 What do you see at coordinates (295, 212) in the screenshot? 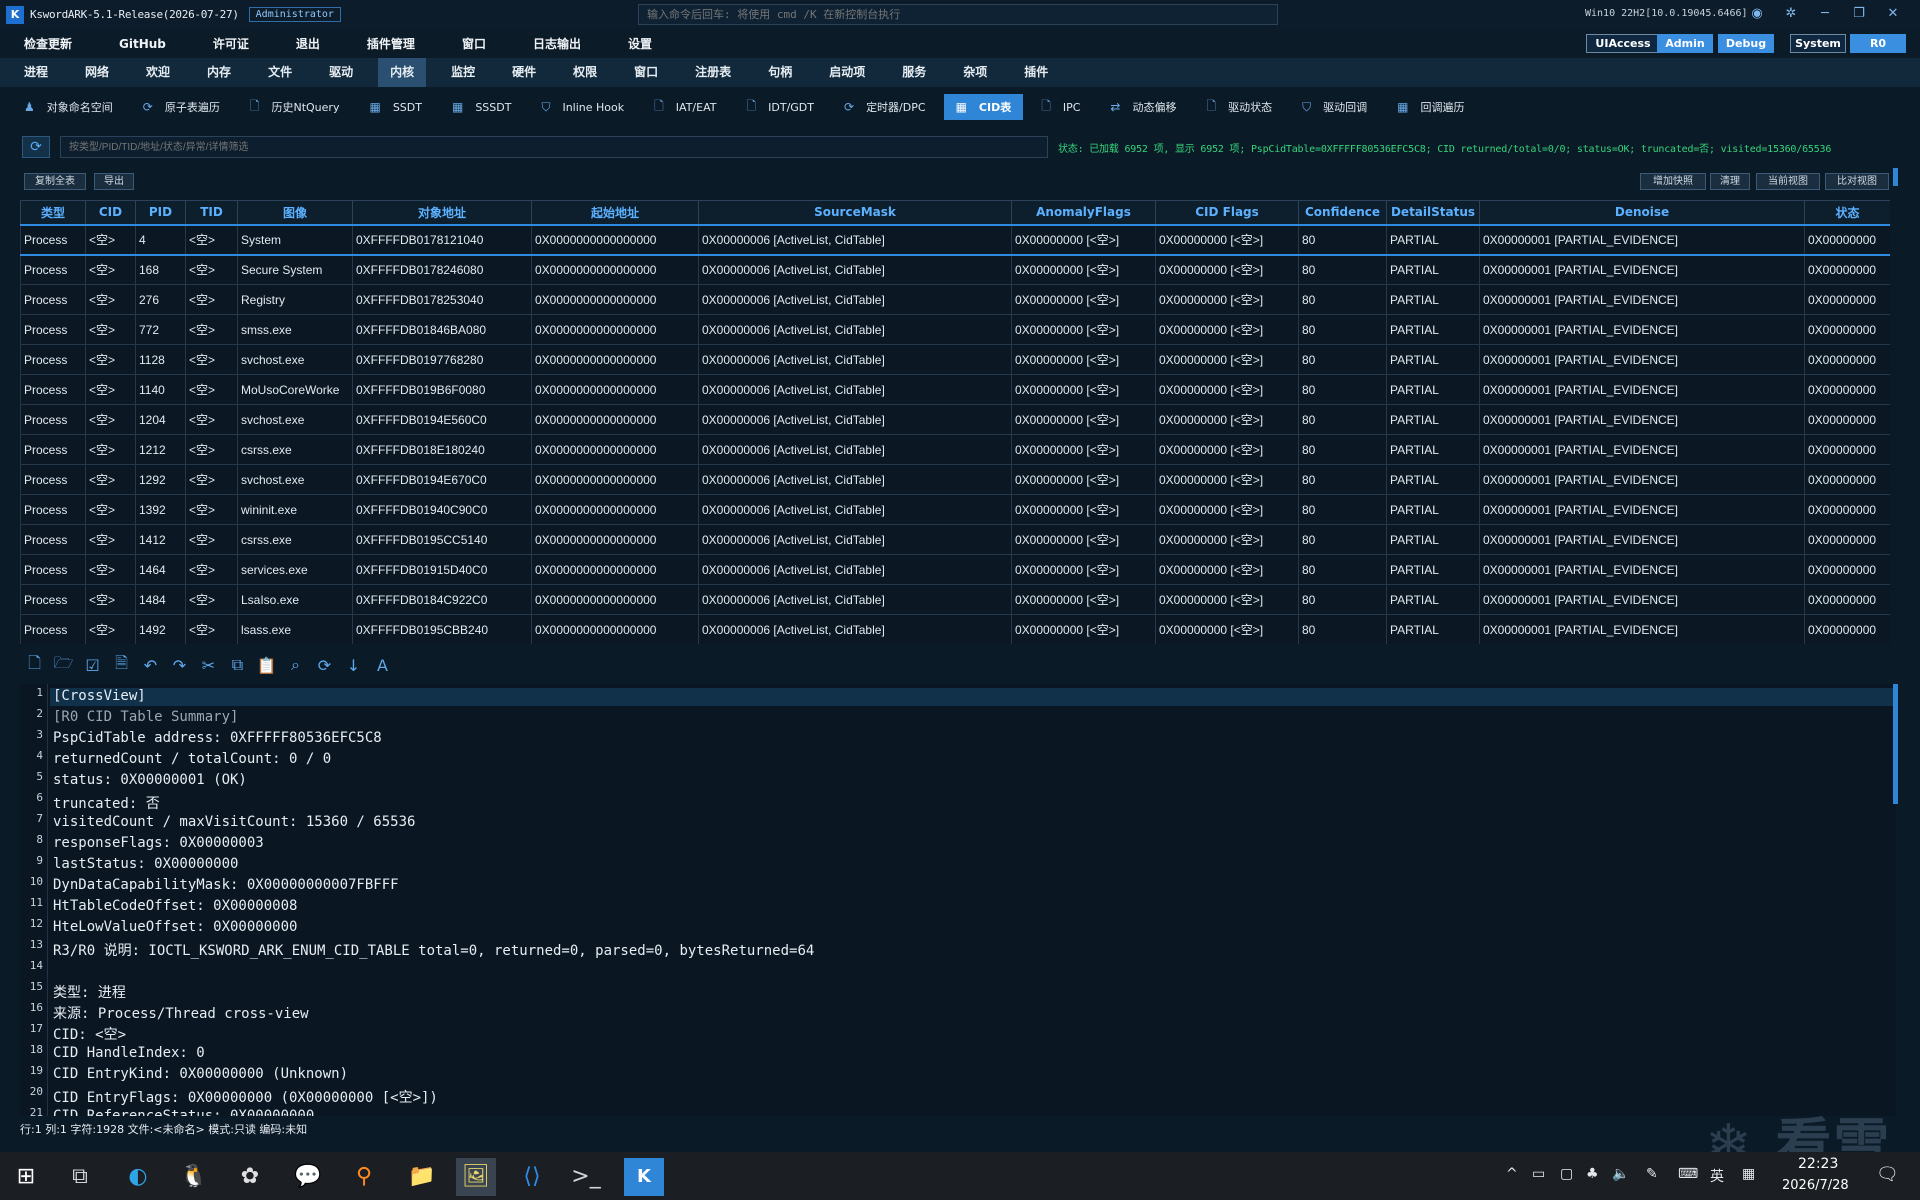
I see `column-header: 图像` at bounding box center [295, 212].